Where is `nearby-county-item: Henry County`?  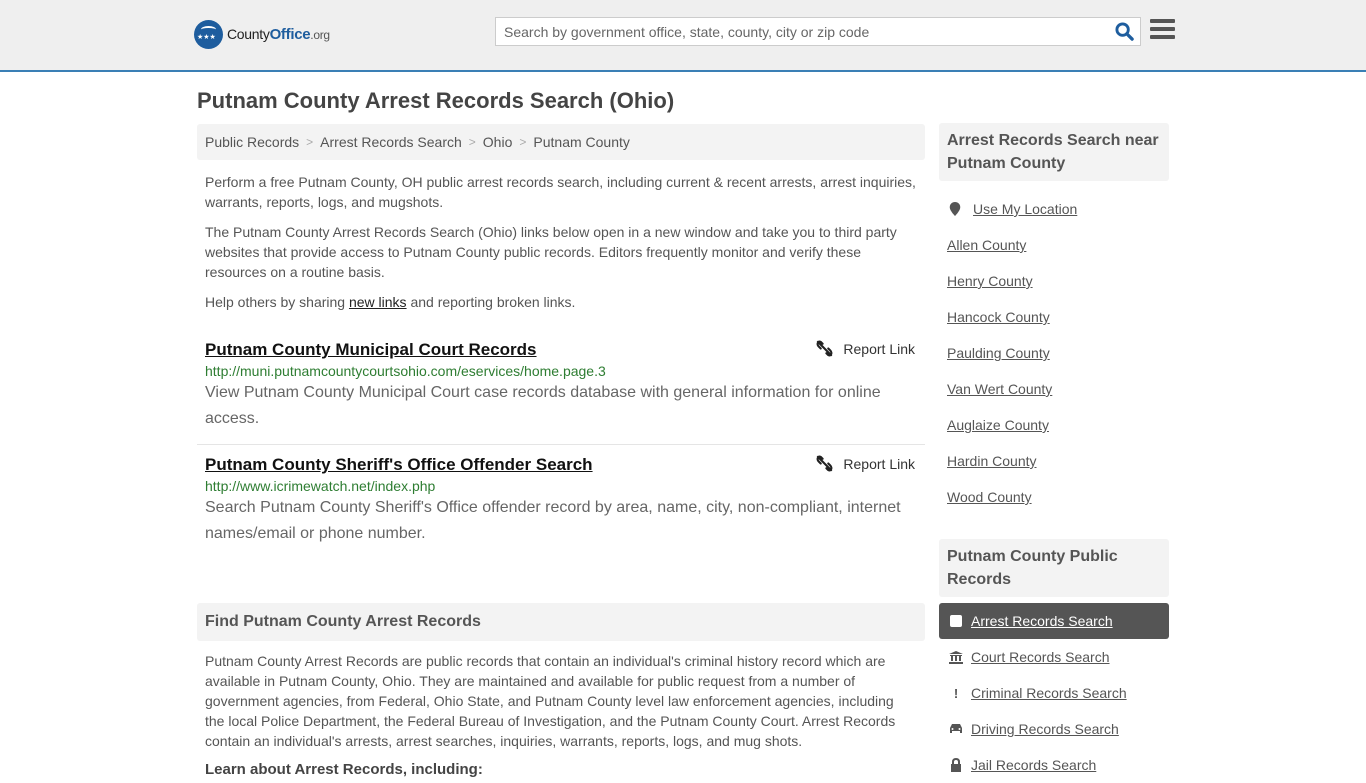
nearby-county-item: Henry County is located at coordinates (1054, 281).